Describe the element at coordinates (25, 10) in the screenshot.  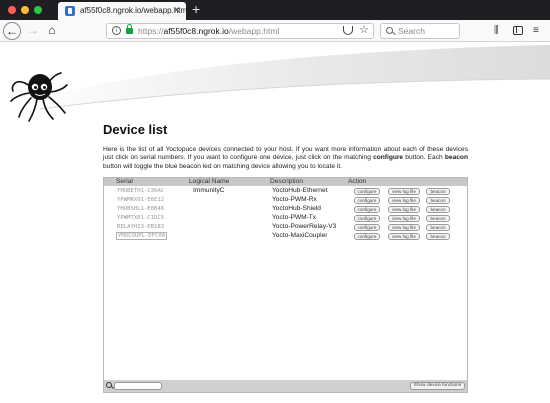
I see `minimize-window-button` at that location.